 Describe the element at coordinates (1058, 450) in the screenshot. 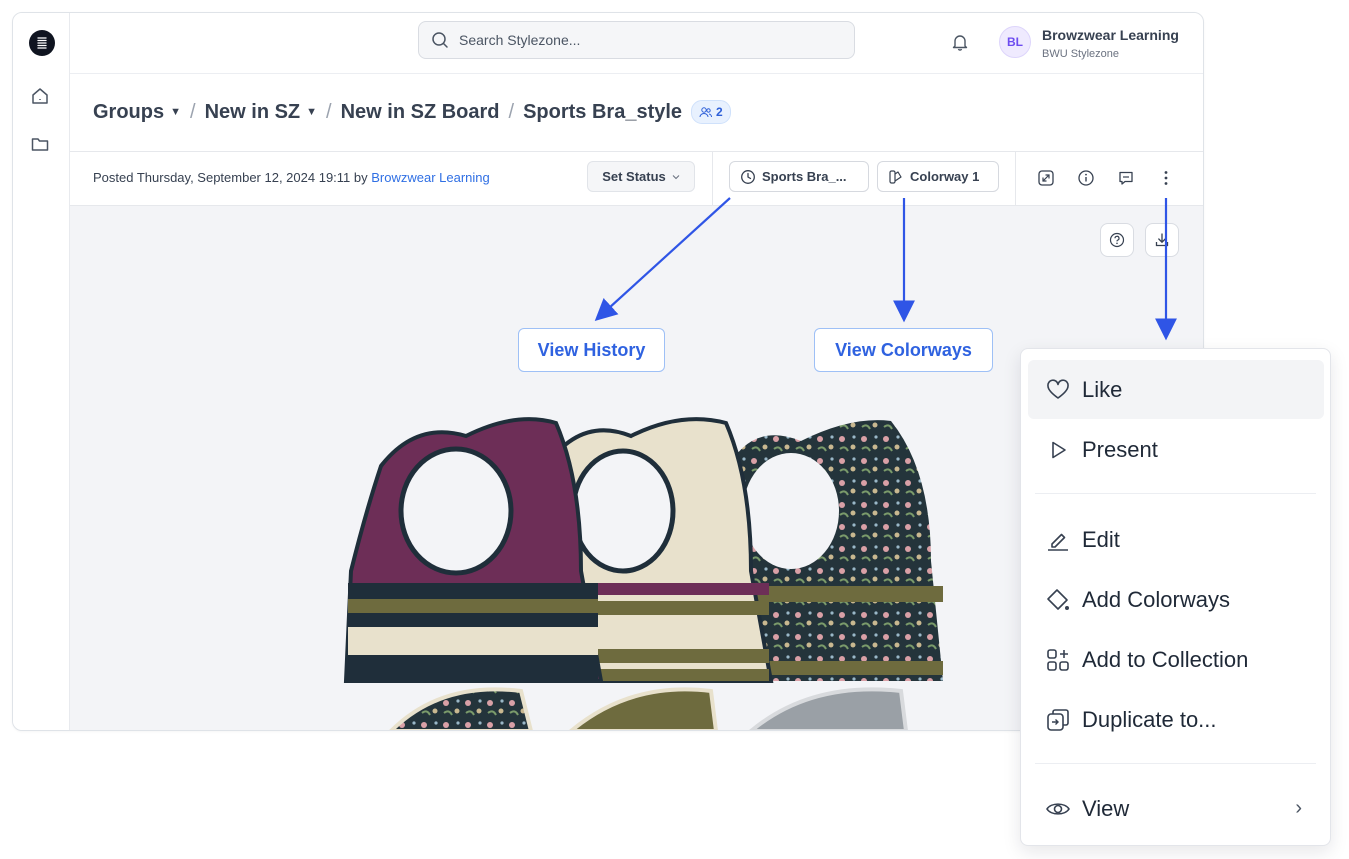

I see `play-icon` at that location.